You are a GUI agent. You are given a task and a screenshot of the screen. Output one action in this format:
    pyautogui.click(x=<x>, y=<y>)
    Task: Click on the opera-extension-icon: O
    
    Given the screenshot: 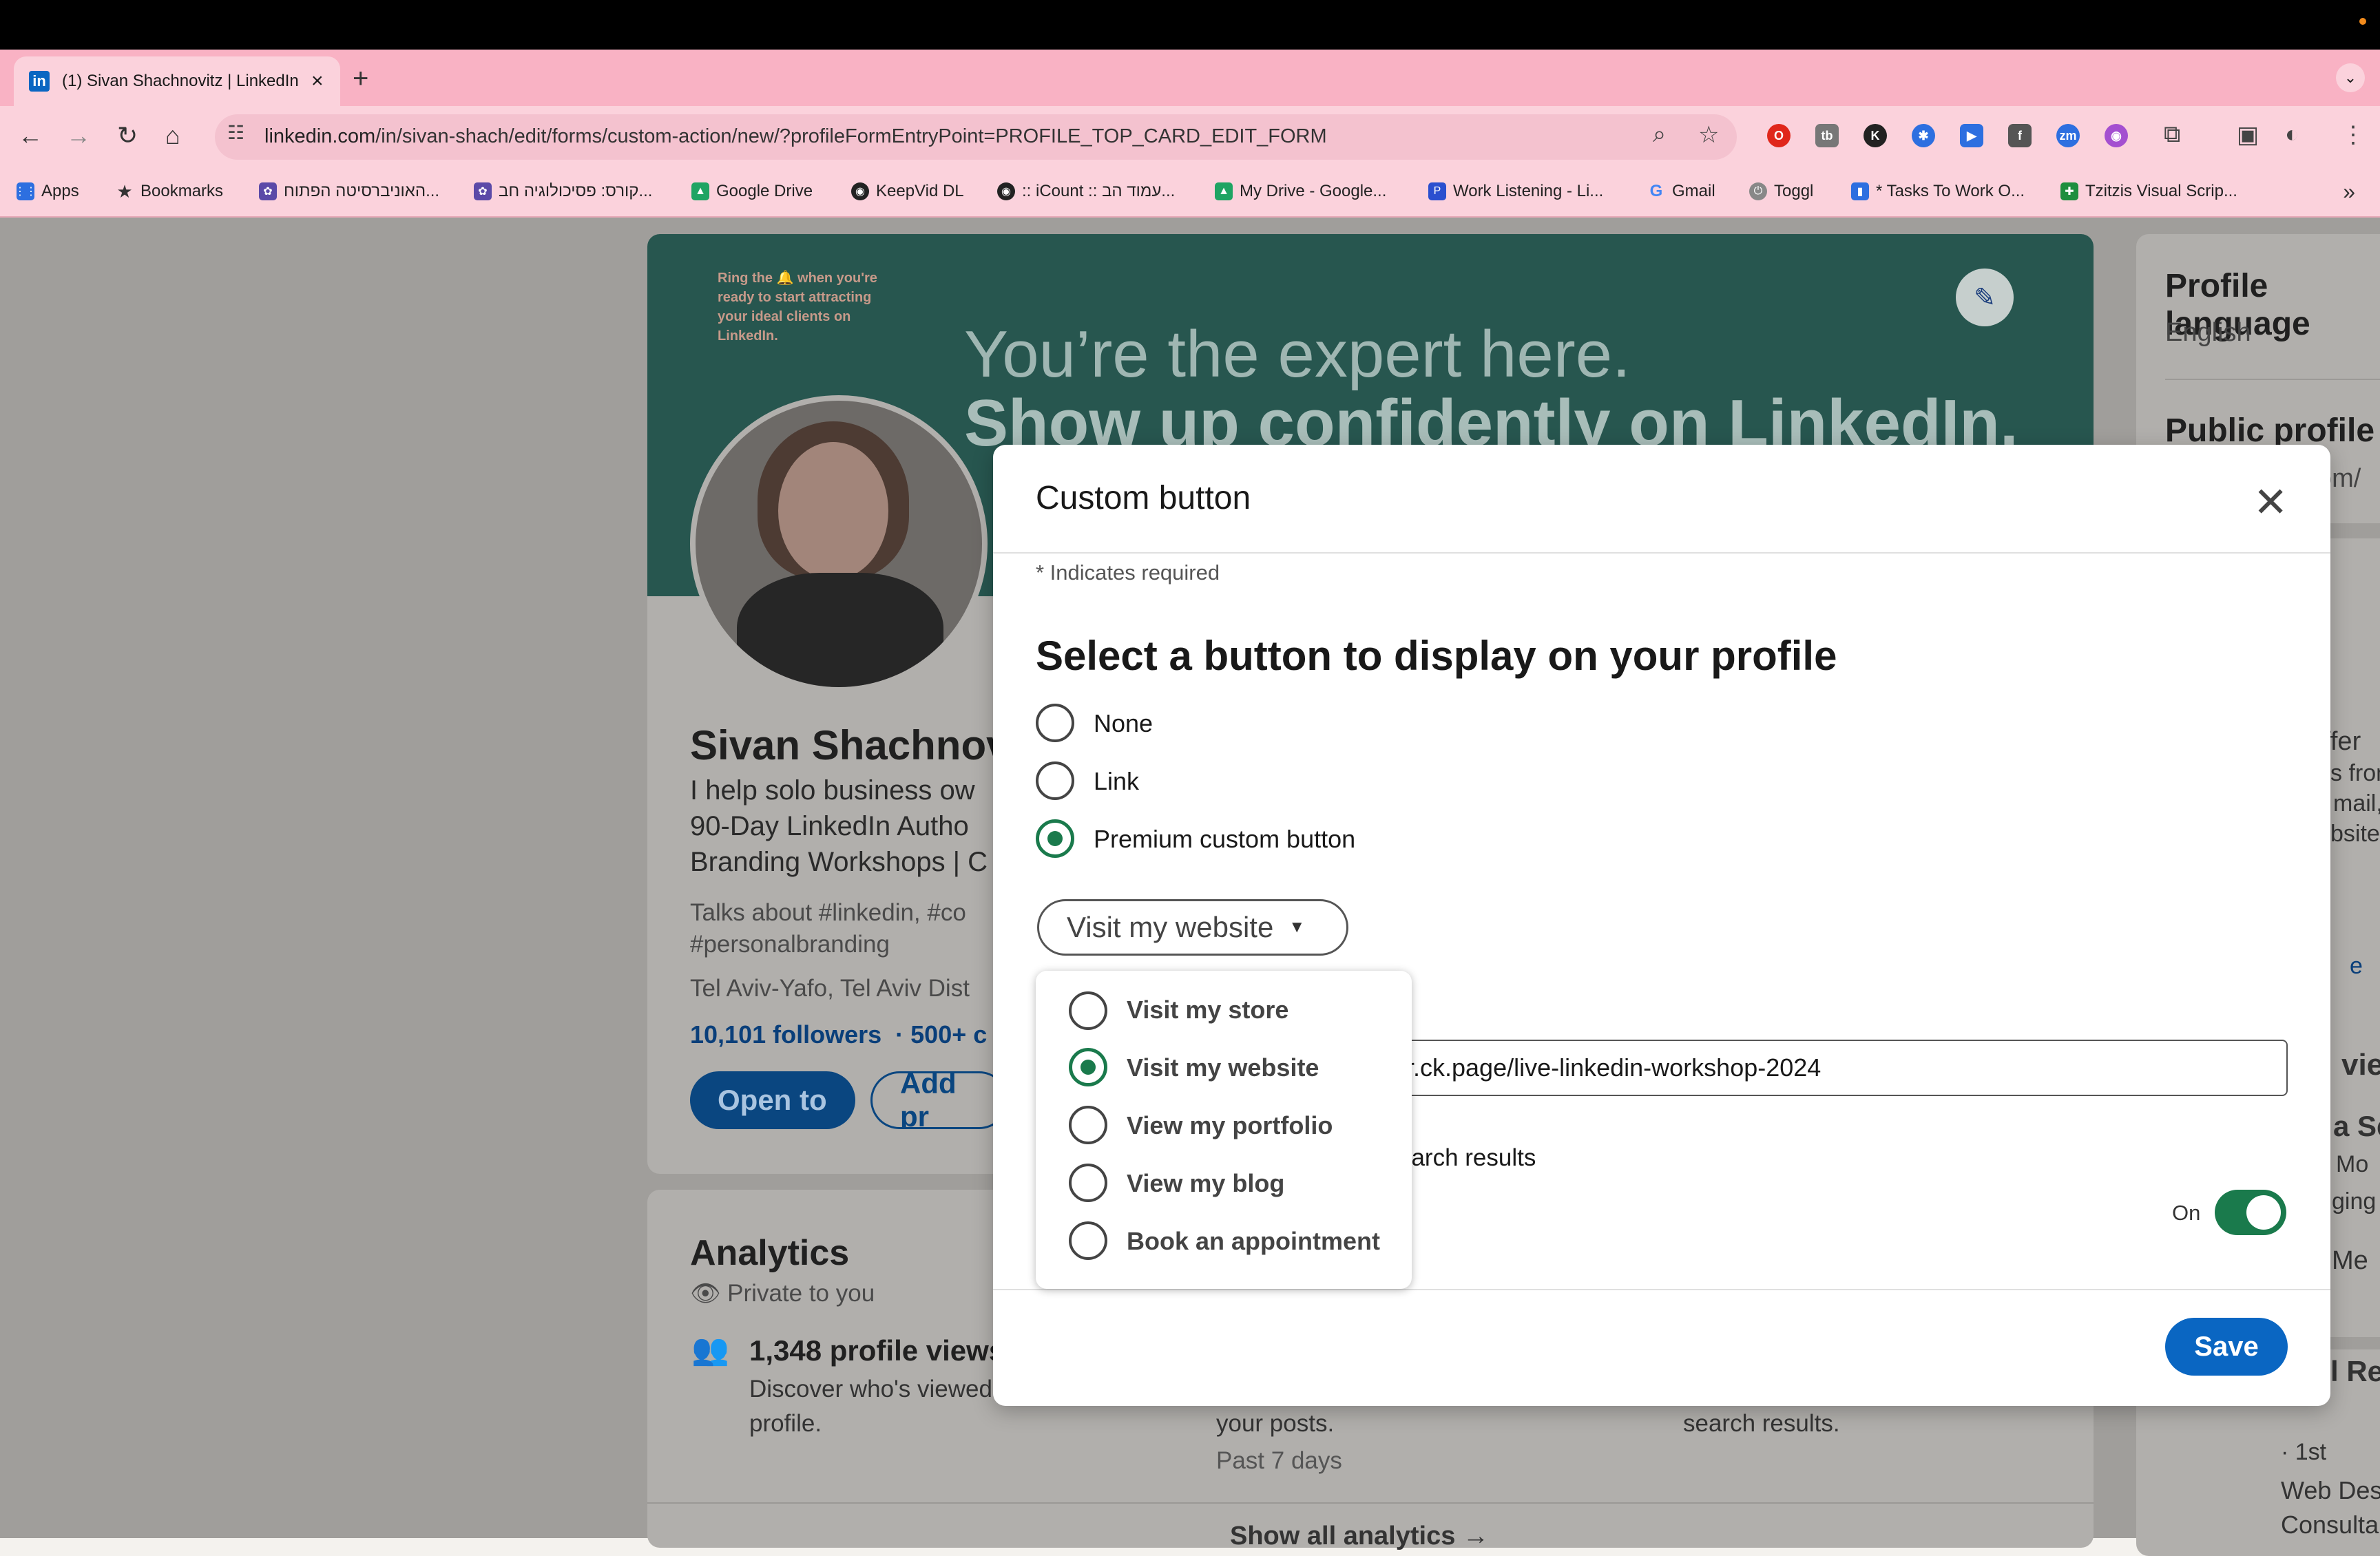 What is the action you would take?
    pyautogui.click(x=1779, y=135)
    